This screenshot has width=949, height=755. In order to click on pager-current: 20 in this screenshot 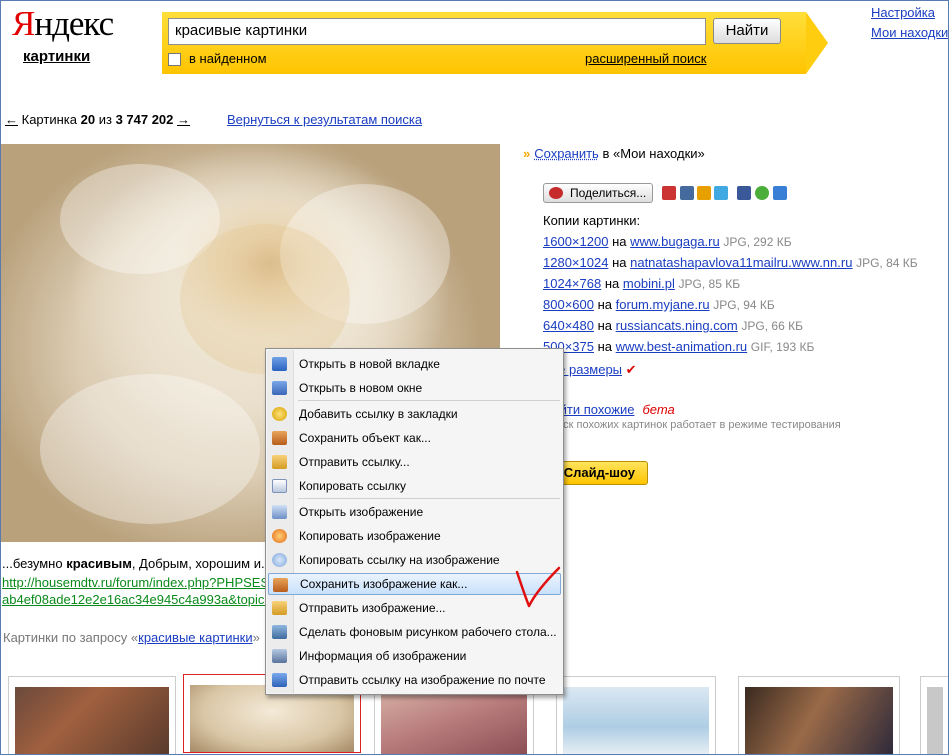, I will do `click(88, 119)`.